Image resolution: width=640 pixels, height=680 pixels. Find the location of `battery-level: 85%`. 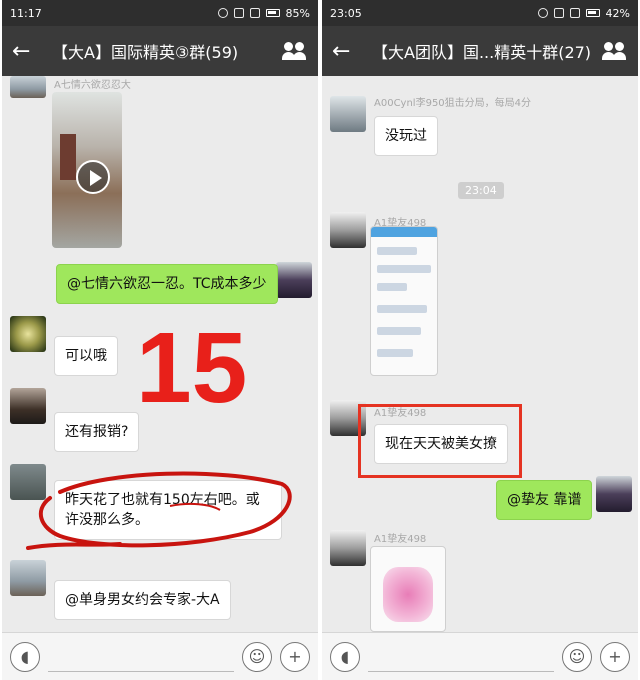

battery-level: 85% is located at coordinates (297, 13).